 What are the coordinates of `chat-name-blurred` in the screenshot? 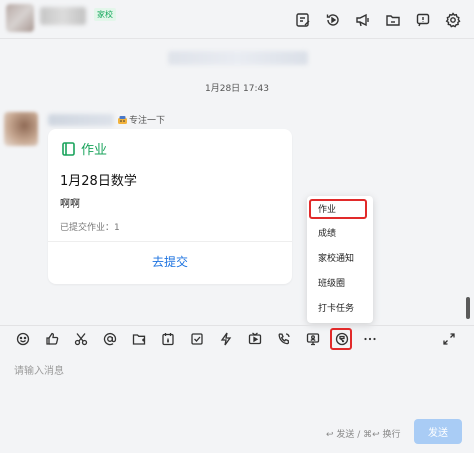 It's located at (63, 16).